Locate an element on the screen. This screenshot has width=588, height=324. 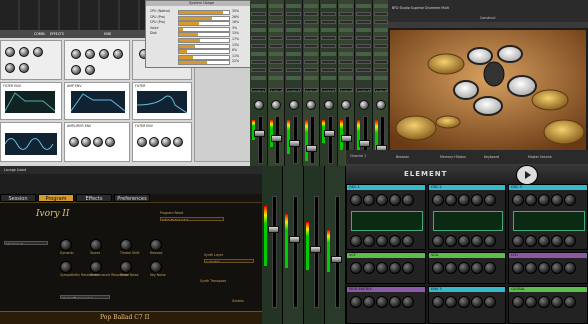
element-menu-item: Keyboard is located at coordinates (491, 157).